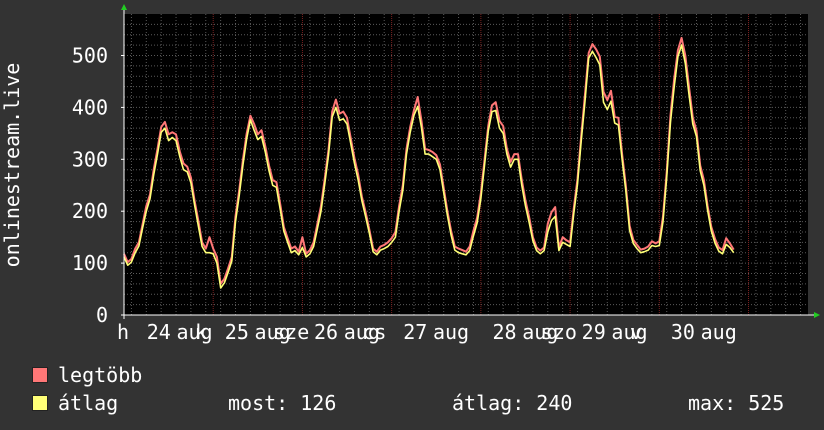 This screenshot has width=824, height=430. Describe the element at coordinates (124, 7) in the screenshot. I see `y-axis-arrow` at that location.